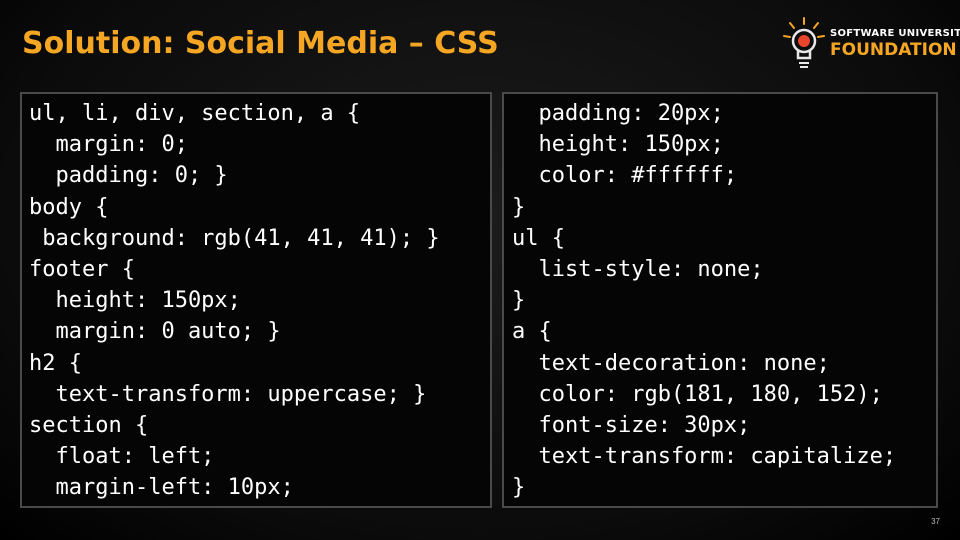  What do you see at coordinates (89, 425) in the screenshot?
I see `code-line: section {` at bounding box center [89, 425].